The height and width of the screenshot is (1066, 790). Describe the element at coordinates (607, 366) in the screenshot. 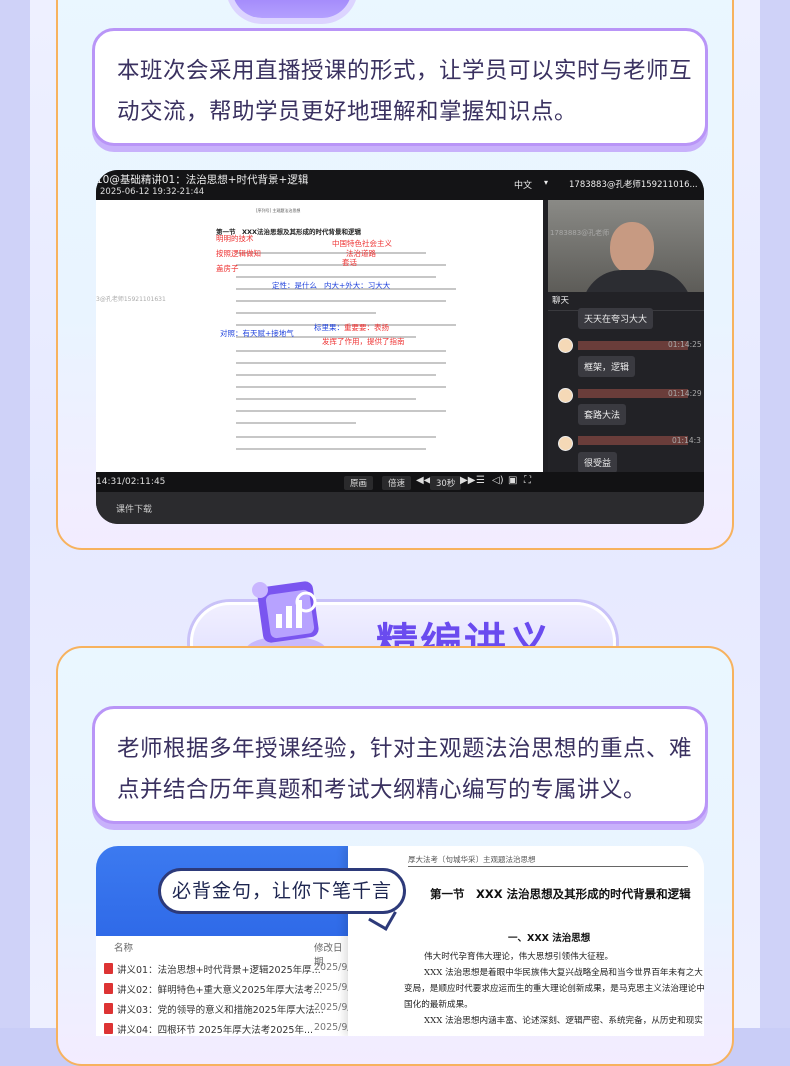

I see `chat-message: 框架，逻辑` at that location.